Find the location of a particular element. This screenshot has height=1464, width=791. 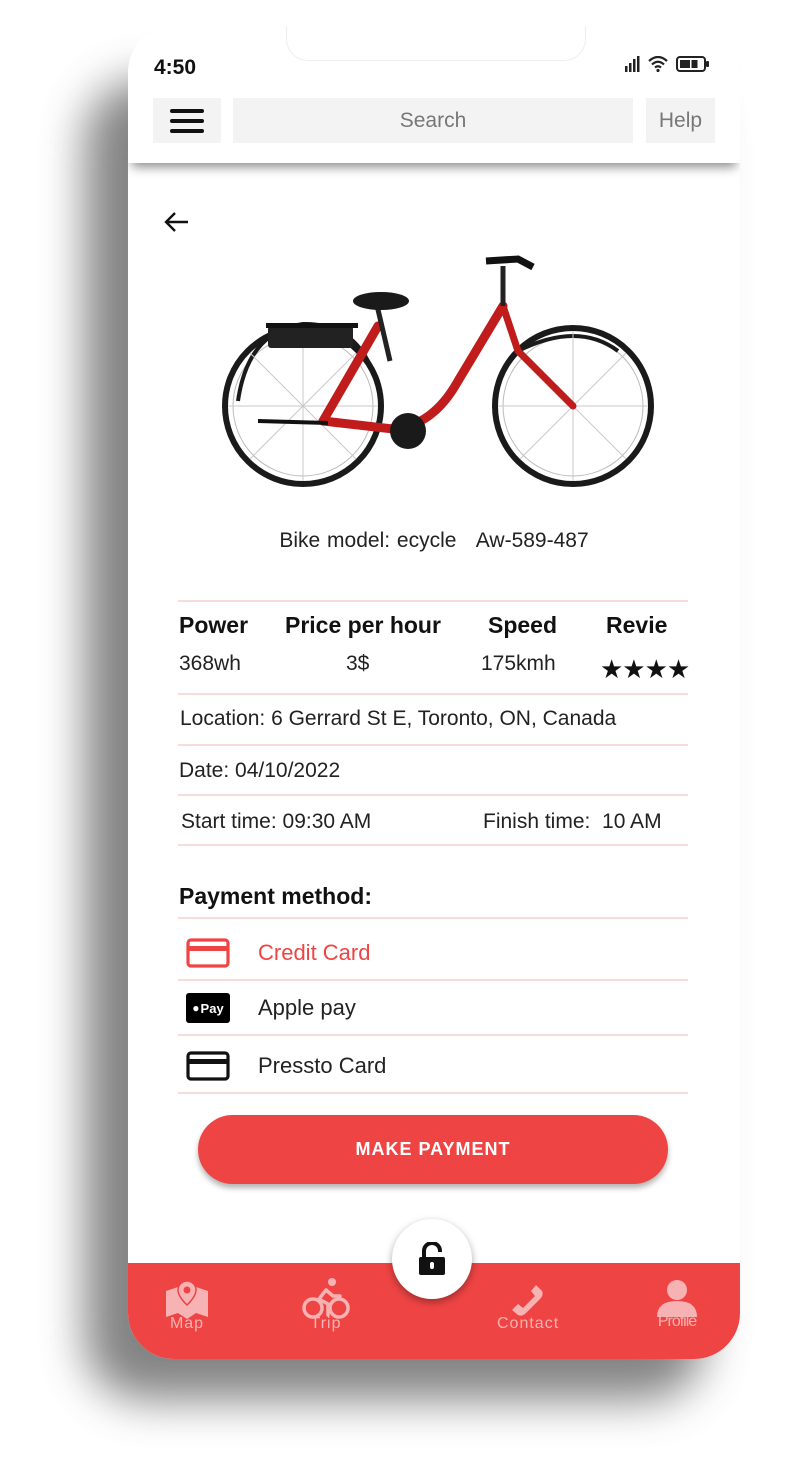

payment-option-label: Credit Card is located at coordinates (314, 952).